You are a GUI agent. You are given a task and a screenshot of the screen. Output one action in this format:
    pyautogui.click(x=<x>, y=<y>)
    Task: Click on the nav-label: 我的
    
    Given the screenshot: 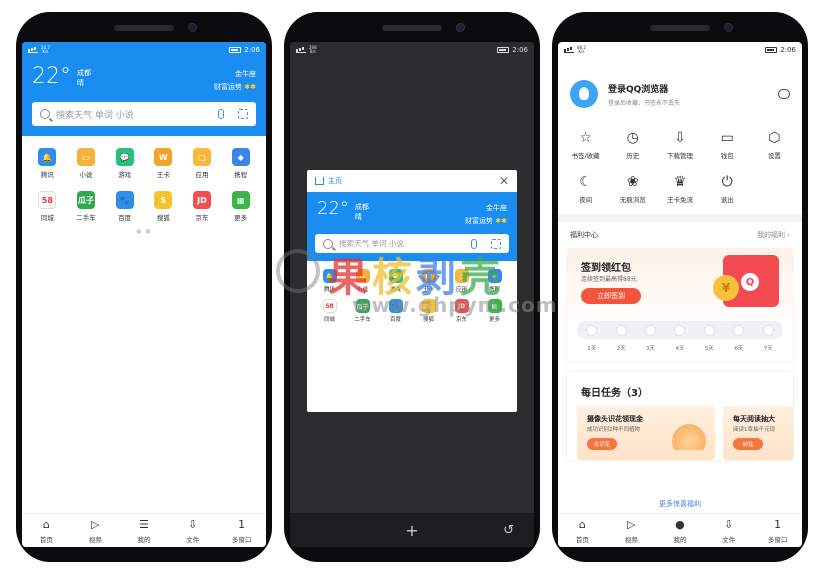 What is the action you would take?
    pyautogui.click(x=680, y=539)
    